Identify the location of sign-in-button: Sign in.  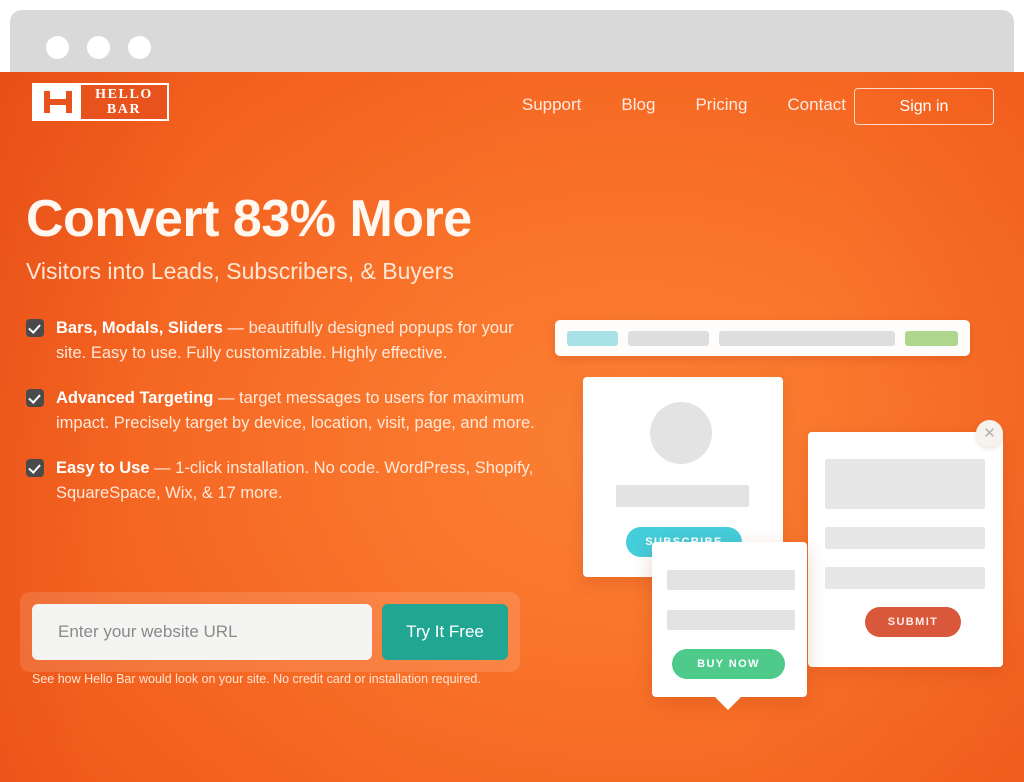
(924, 106).